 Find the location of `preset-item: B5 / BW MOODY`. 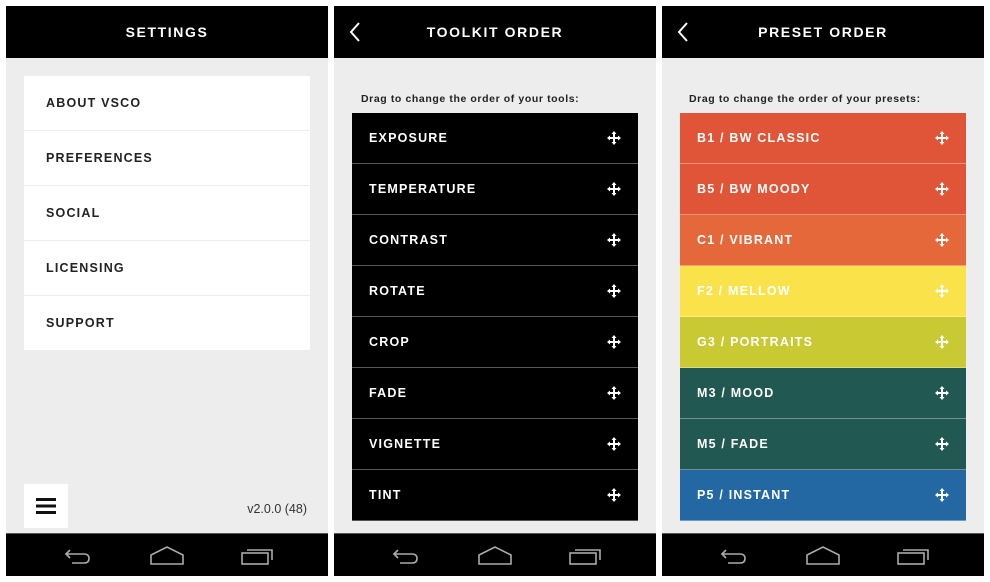

preset-item: B5 / BW MOODY is located at coordinates (823, 189).